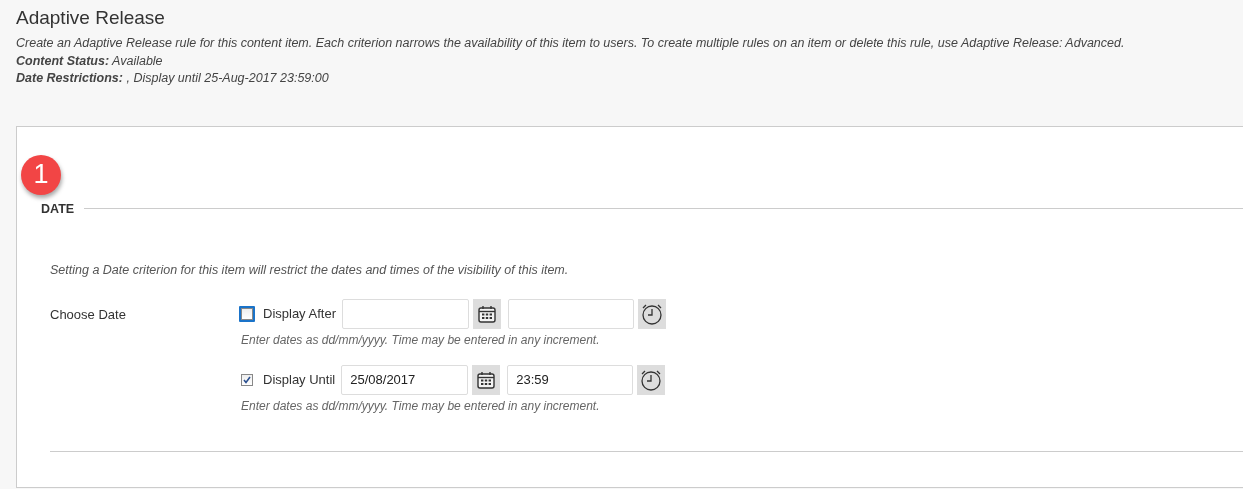 This screenshot has width=1243, height=489. Describe the element at coordinates (299, 313) in the screenshot. I see `checkbox-label: Display After` at that location.